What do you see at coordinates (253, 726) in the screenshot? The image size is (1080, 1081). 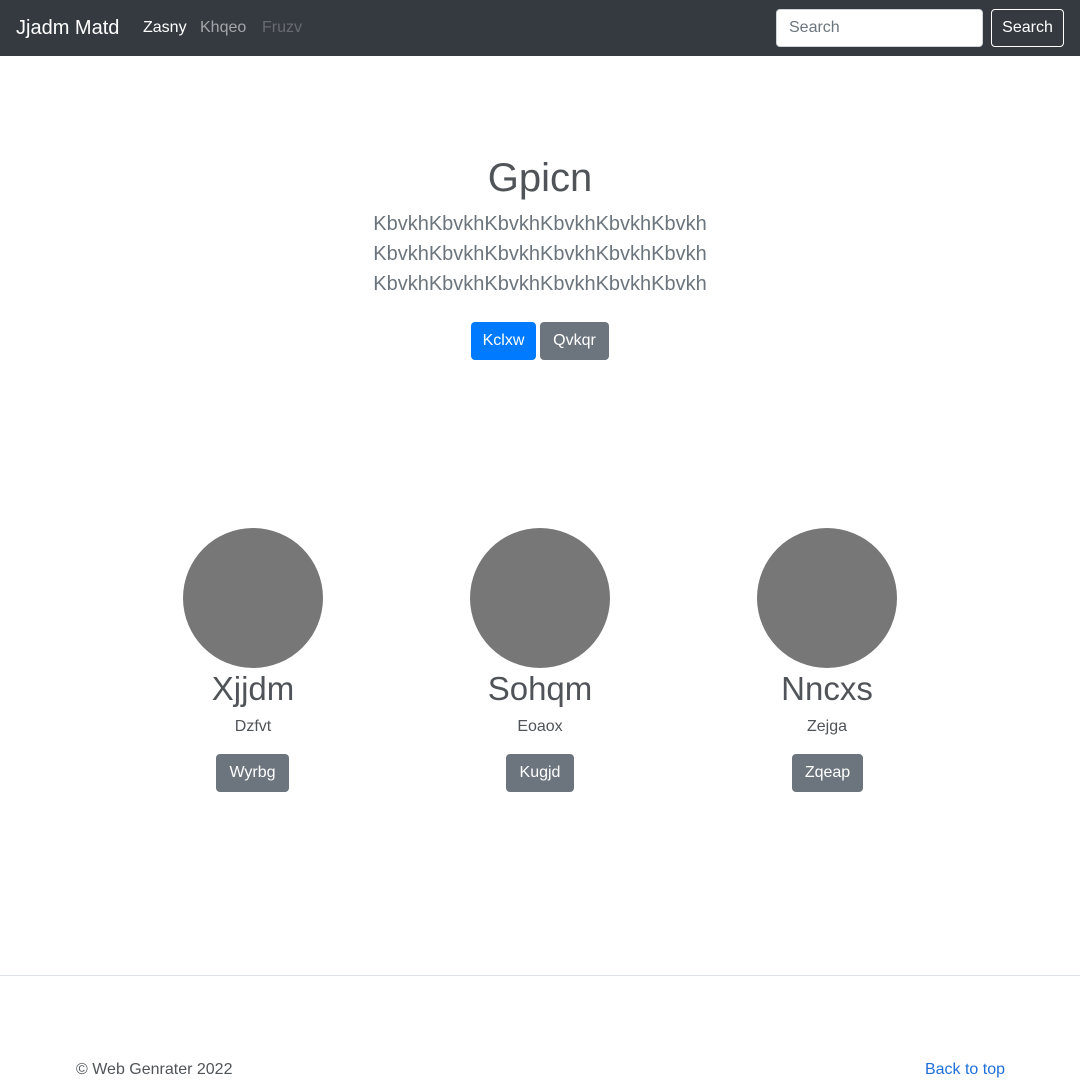 I see `card-subtitle: Dzfvt` at bounding box center [253, 726].